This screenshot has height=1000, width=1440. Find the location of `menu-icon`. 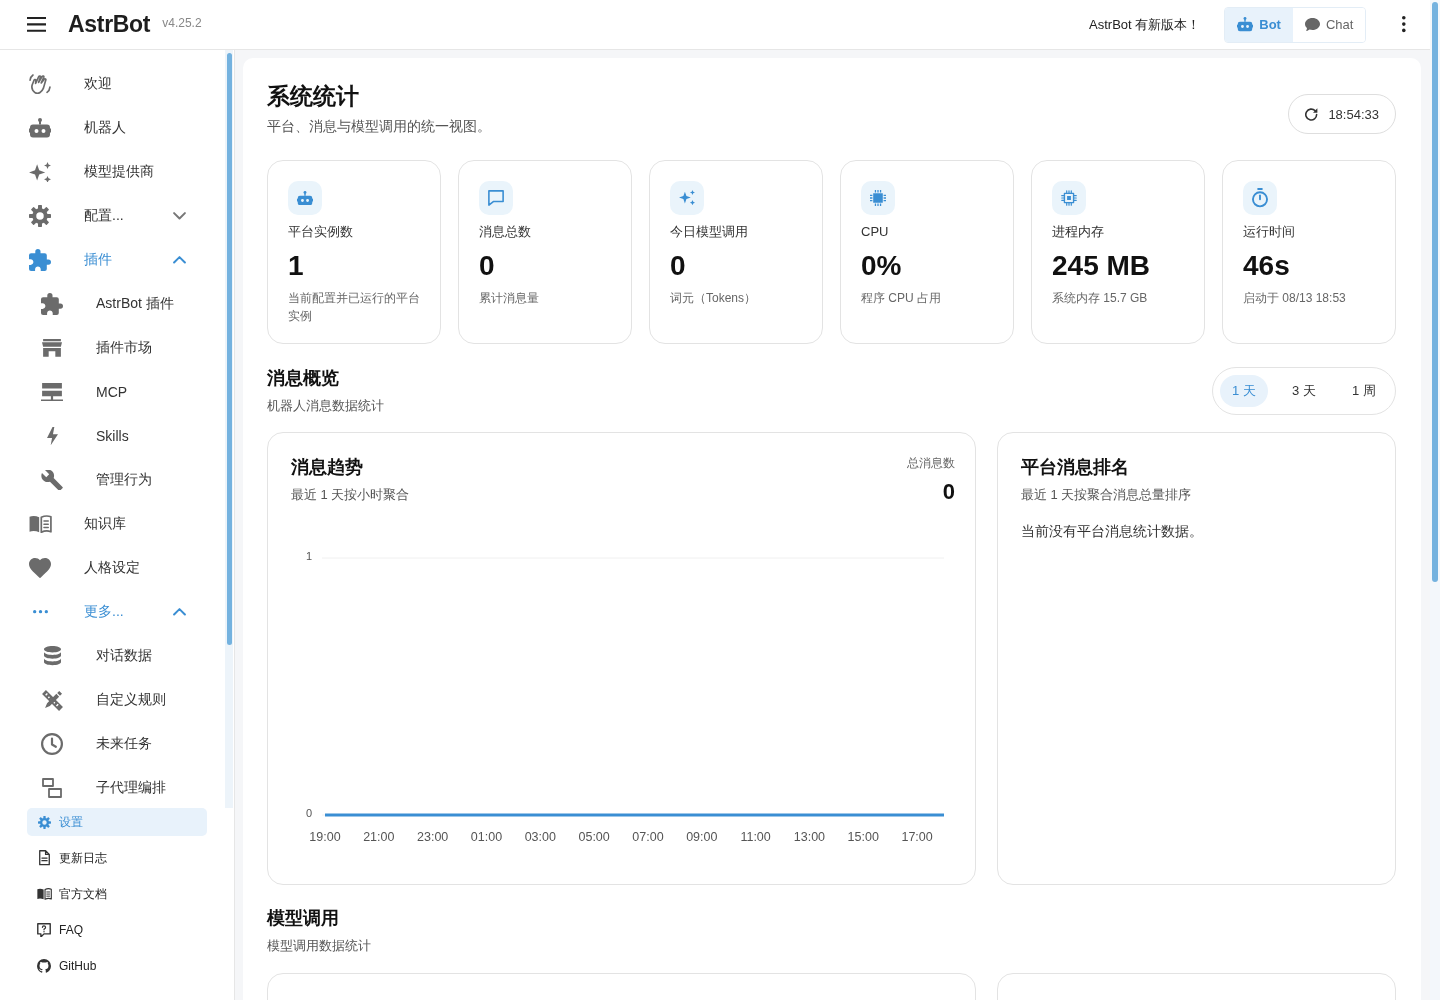

menu-icon is located at coordinates (36, 24).